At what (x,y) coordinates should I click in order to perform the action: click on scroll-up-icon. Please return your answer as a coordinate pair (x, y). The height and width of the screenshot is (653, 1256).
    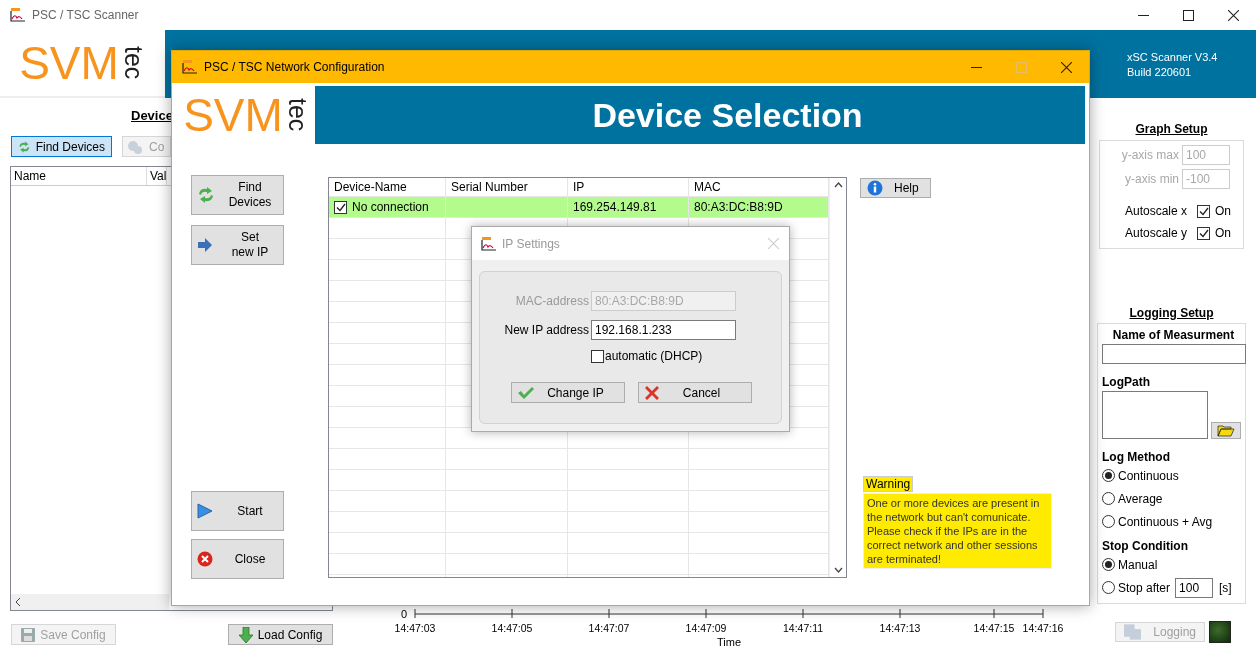
    Looking at the image, I should click on (838, 185).